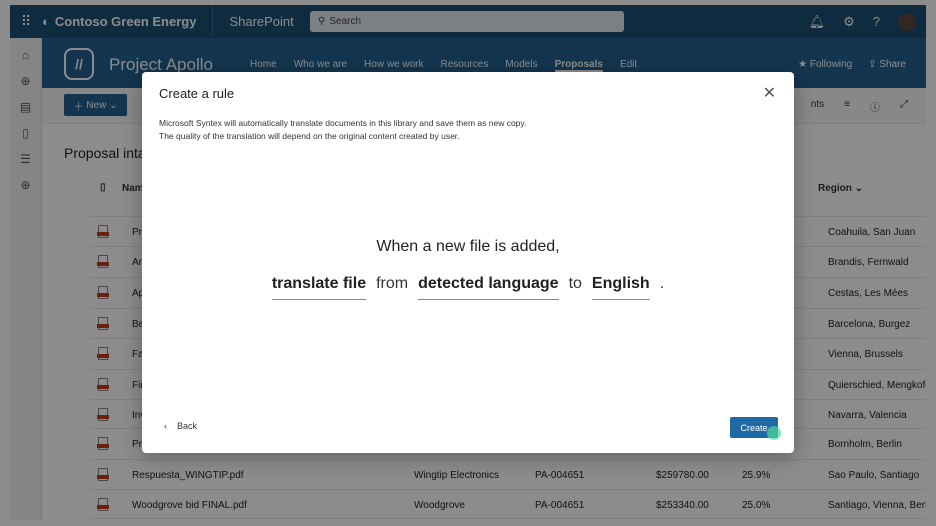 The width and height of the screenshot is (936, 526). I want to click on back-button: ‹ Back, so click(180, 426).